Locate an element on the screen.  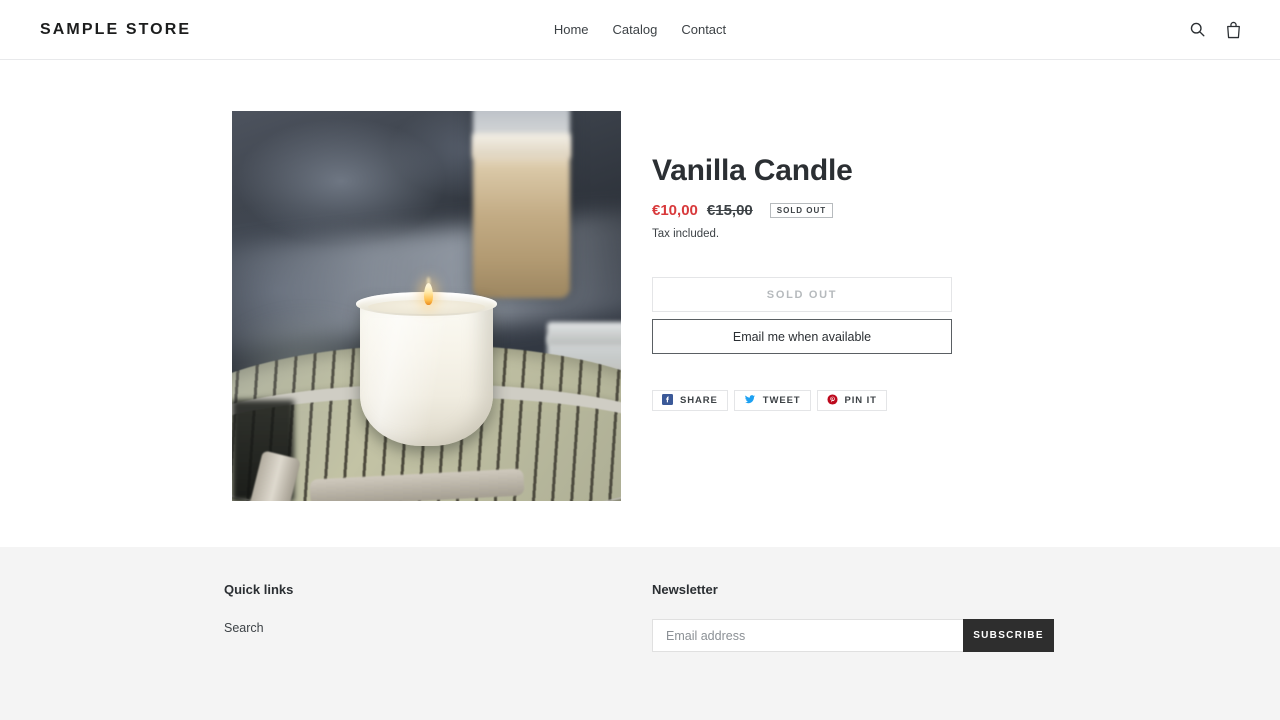
shopping-bag-icon is located at coordinates (1233, 30).